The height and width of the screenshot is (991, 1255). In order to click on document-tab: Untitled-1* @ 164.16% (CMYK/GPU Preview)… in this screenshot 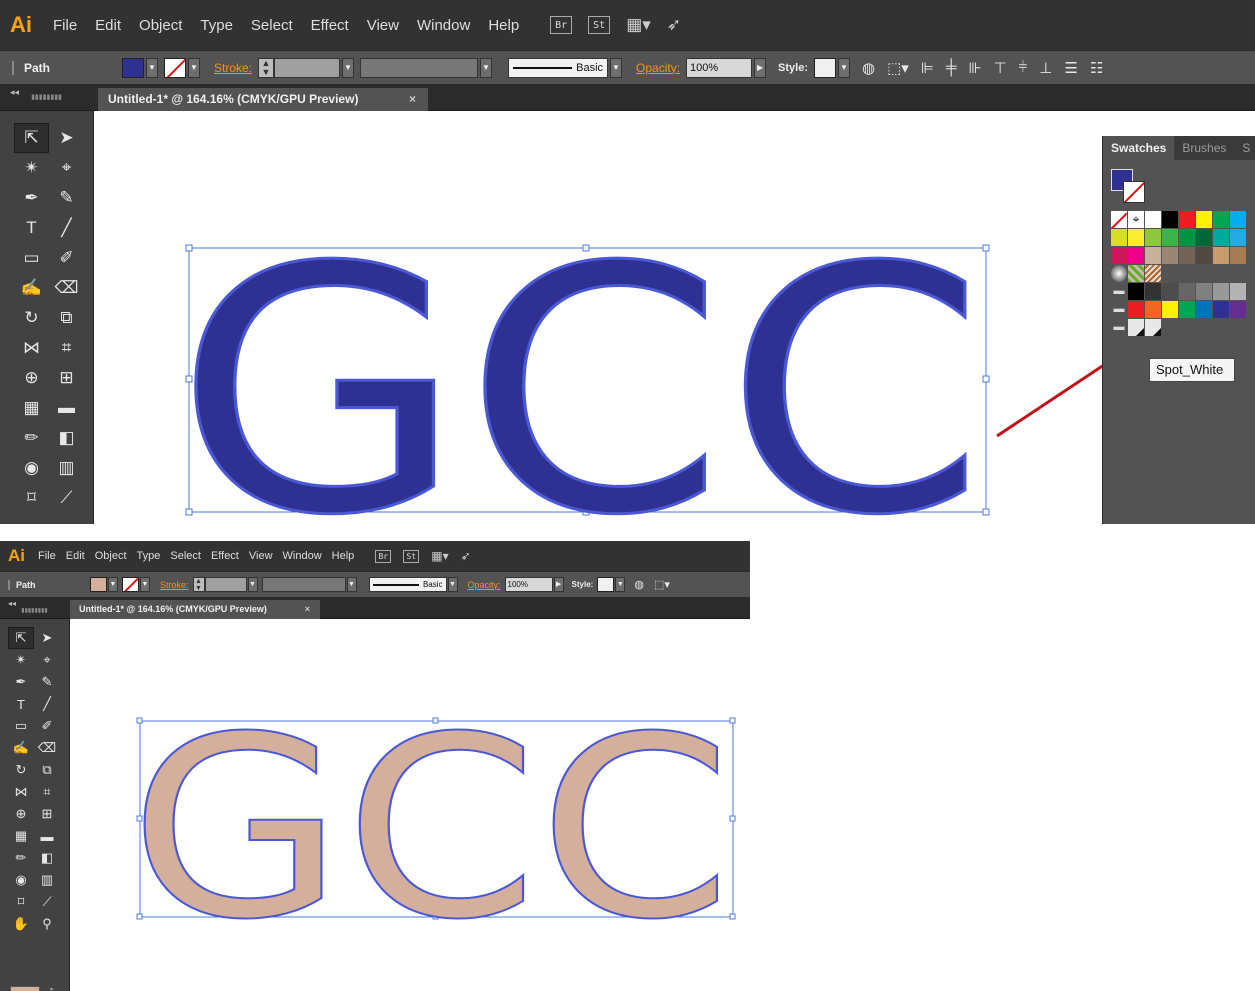, I will do `click(195, 609)`.